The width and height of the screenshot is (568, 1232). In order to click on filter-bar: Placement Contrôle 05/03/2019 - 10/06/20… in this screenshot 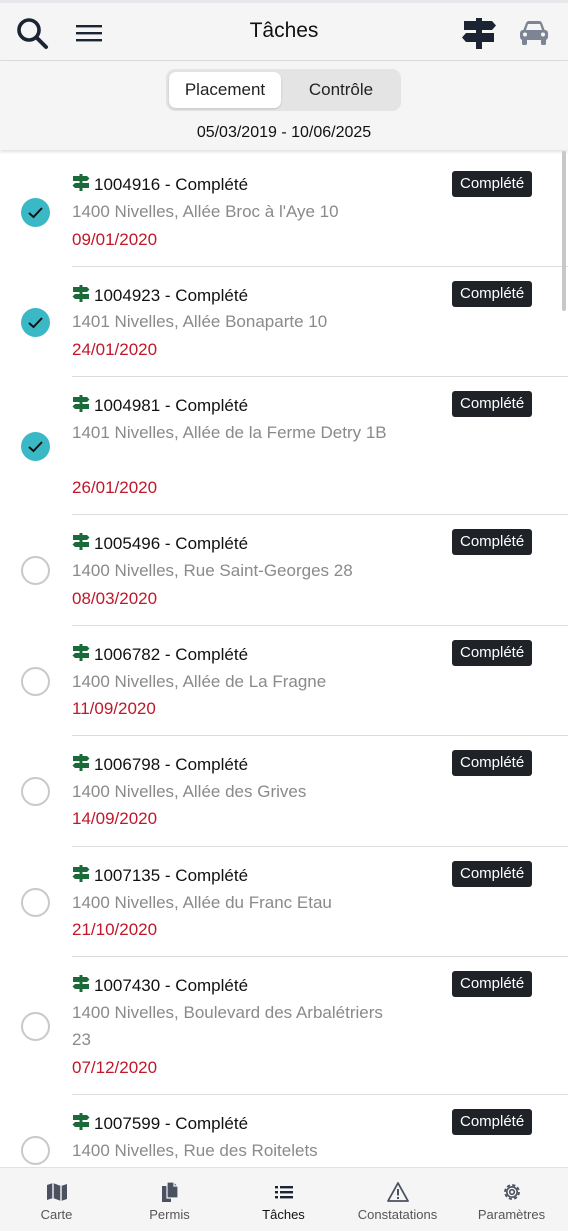, I will do `click(284, 105)`.